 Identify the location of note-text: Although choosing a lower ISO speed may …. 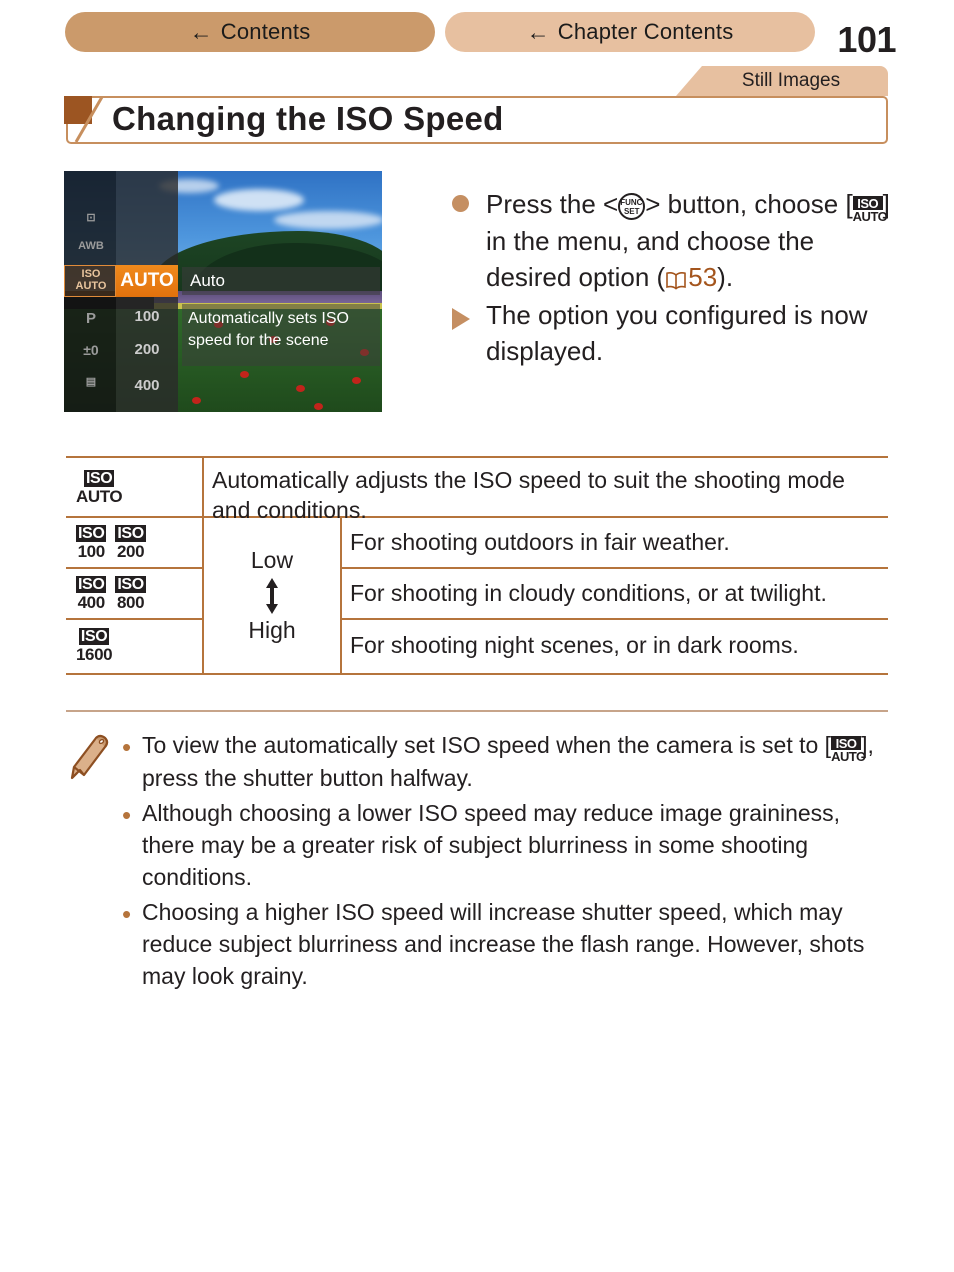
(491, 844).